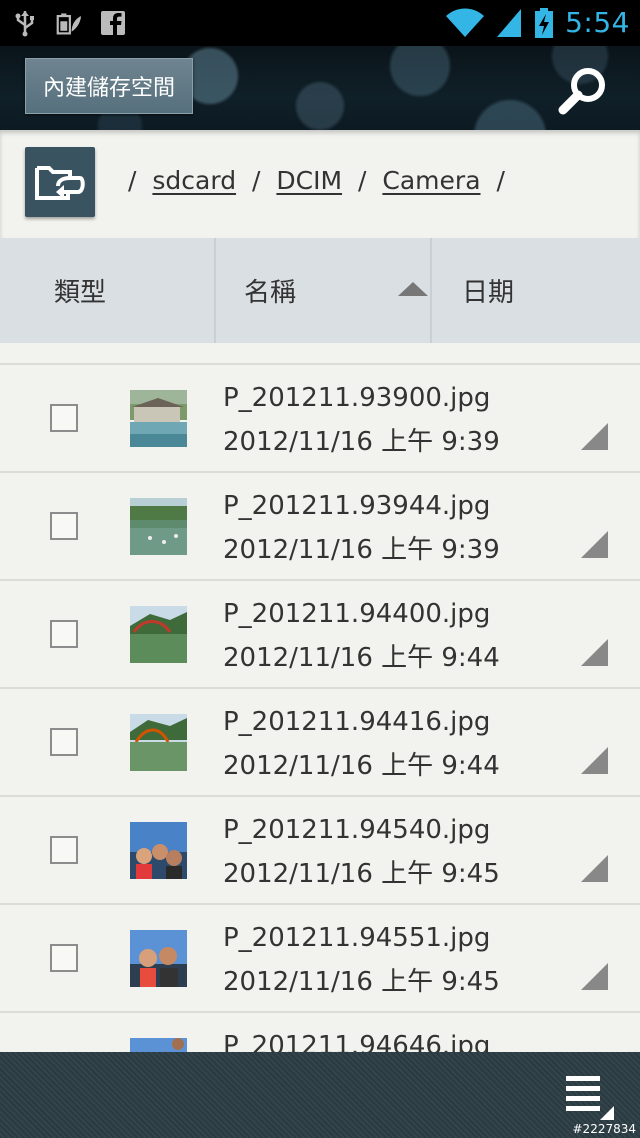 This screenshot has width=640, height=1138. Describe the element at coordinates (109, 86) in the screenshot. I see `storage-selector-button: 內建儲存空間` at that location.